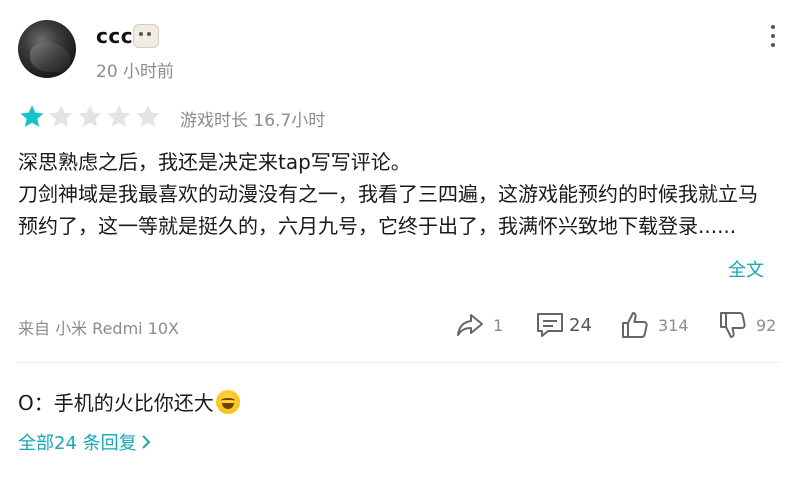 This screenshot has height=477, width=798. Describe the element at coordinates (773, 35) in the screenshot. I see `more-options-icon` at that location.